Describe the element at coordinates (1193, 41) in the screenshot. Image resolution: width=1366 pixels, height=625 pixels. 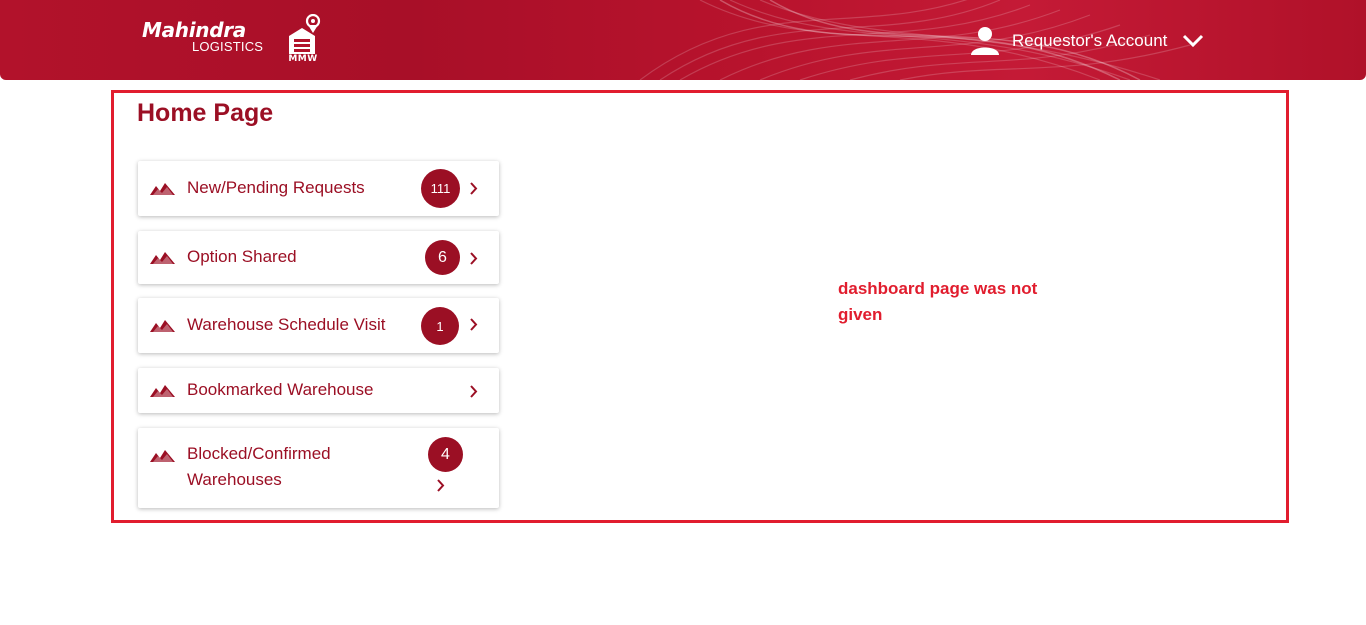
I see `chevron-down-icon` at that location.